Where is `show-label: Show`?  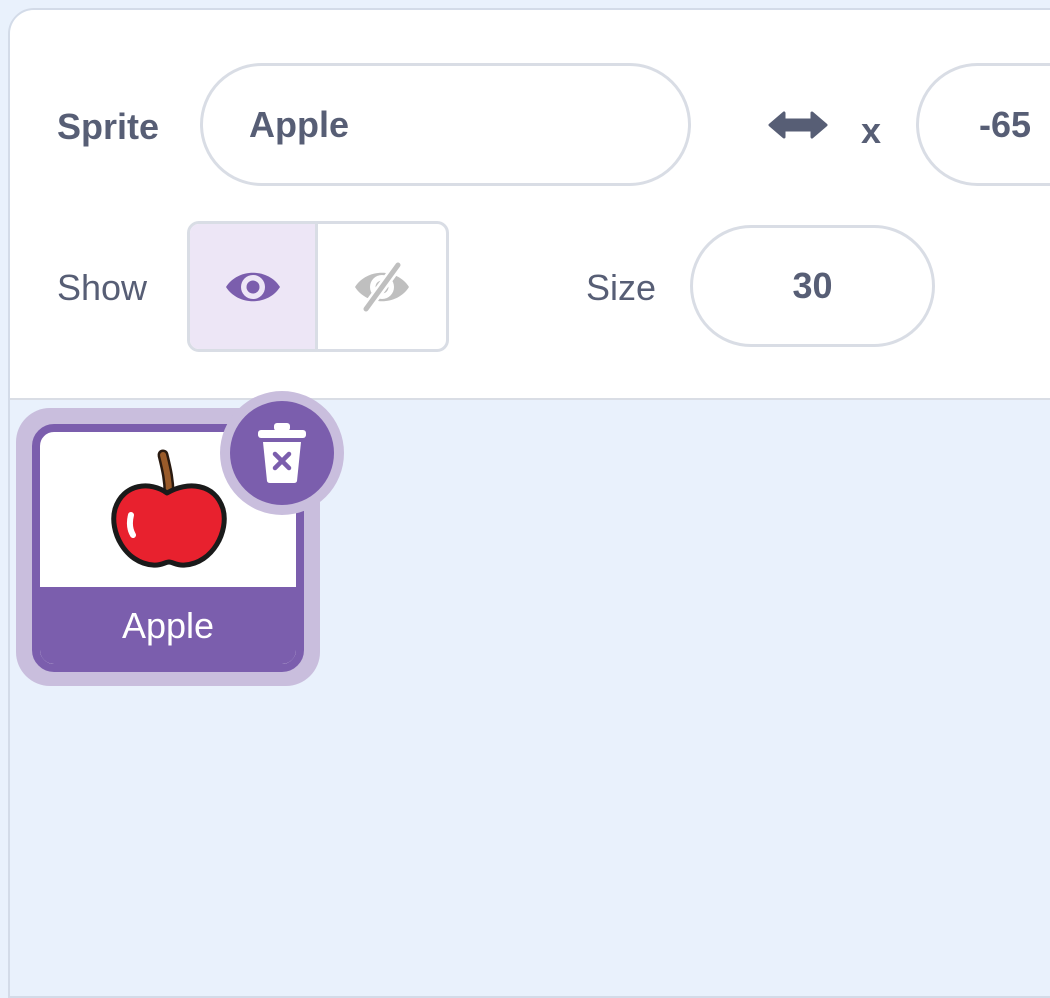
show-label: Show is located at coordinates (102, 287).